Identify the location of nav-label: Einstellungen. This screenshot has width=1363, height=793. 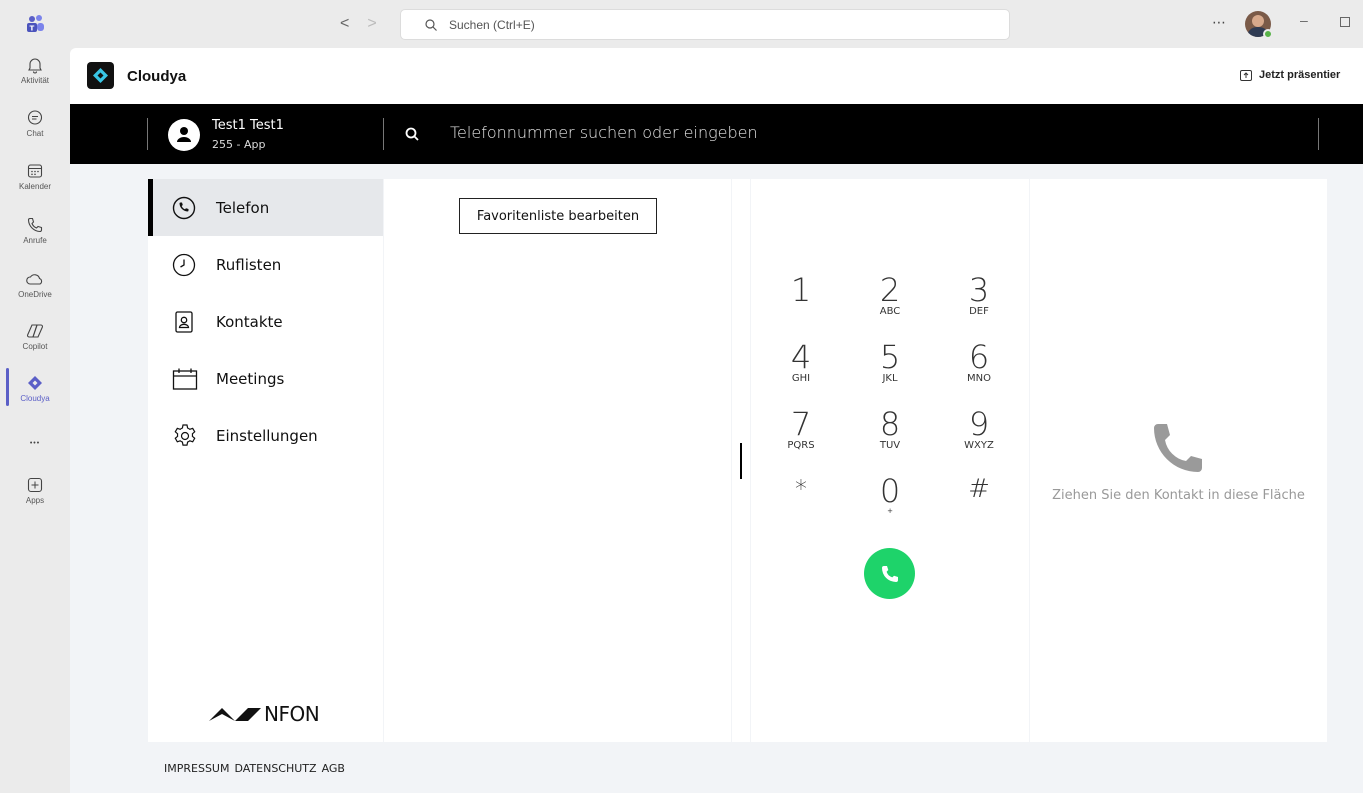
(267, 435).